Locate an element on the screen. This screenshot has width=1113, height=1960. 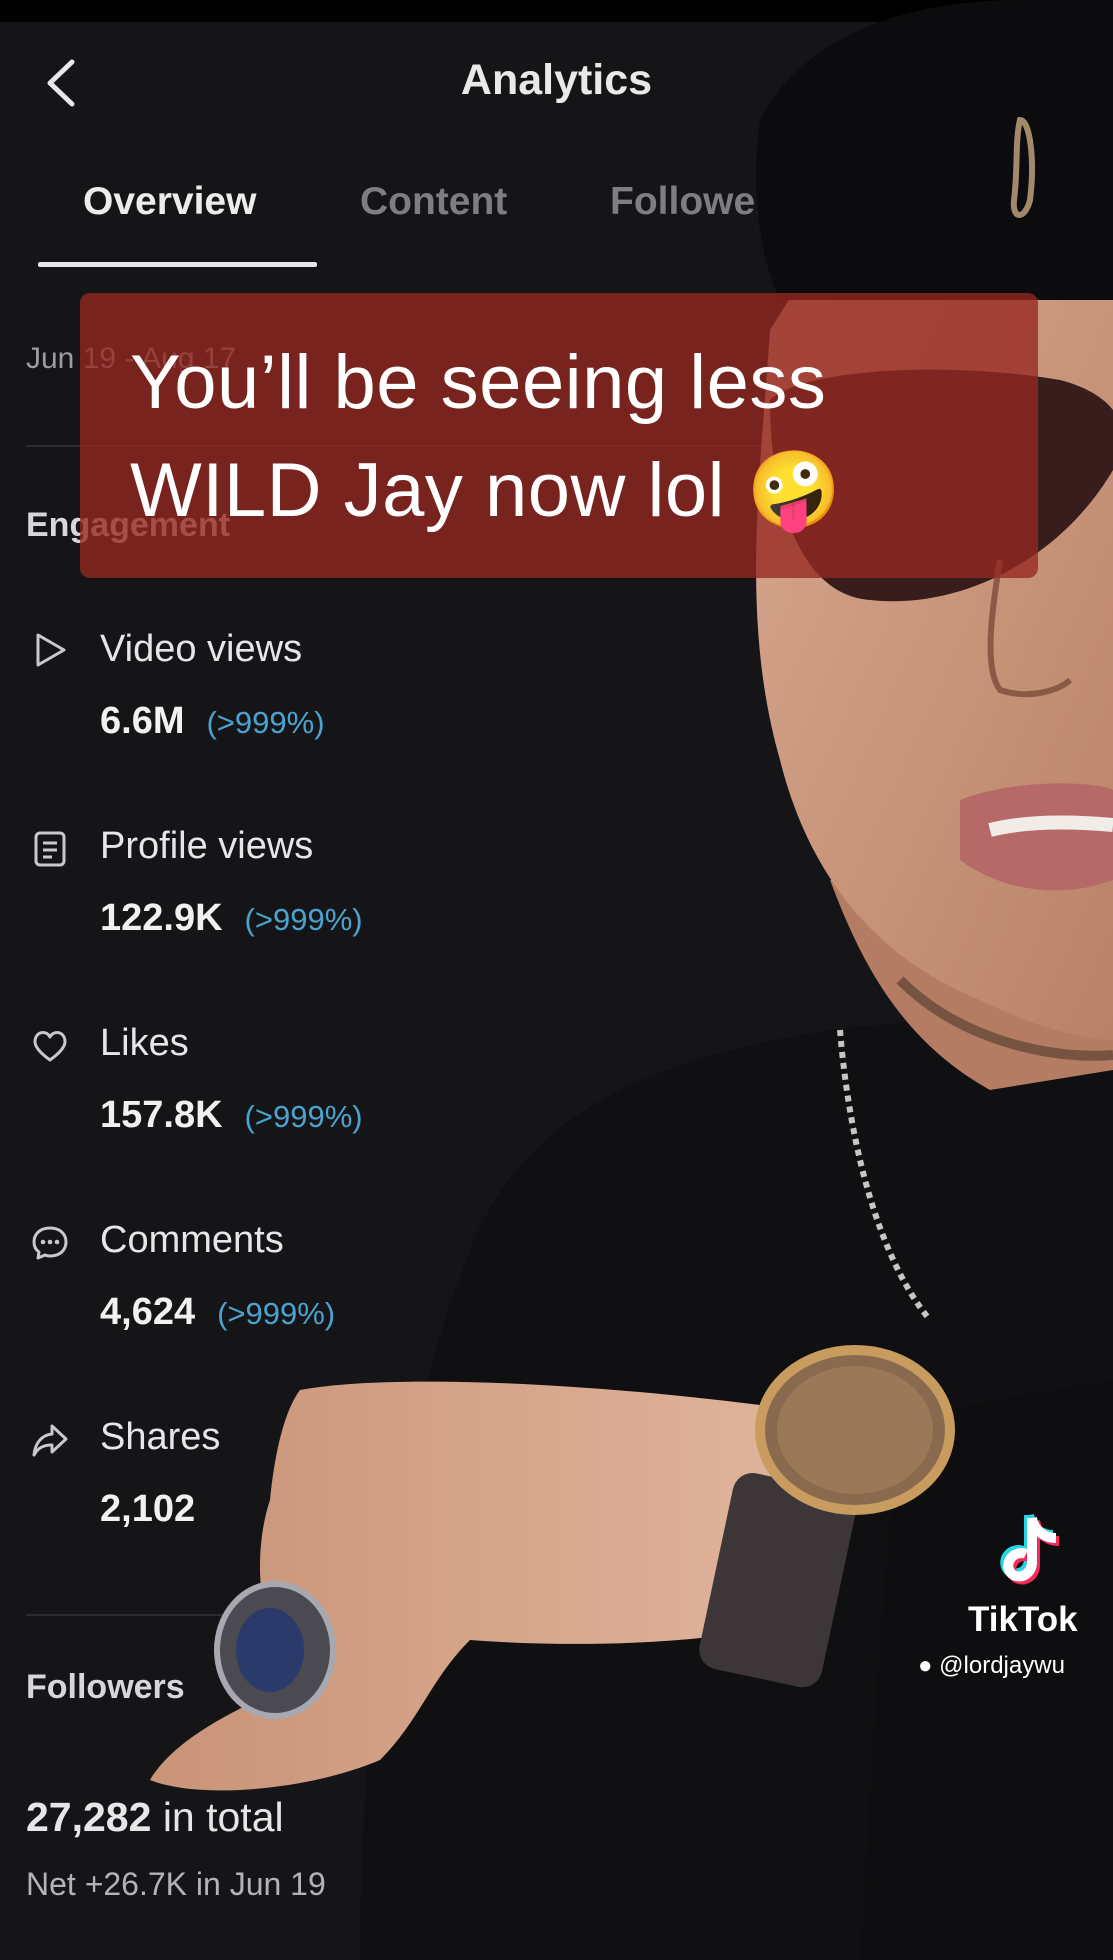
share-icon is located at coordinates (50, 1440).